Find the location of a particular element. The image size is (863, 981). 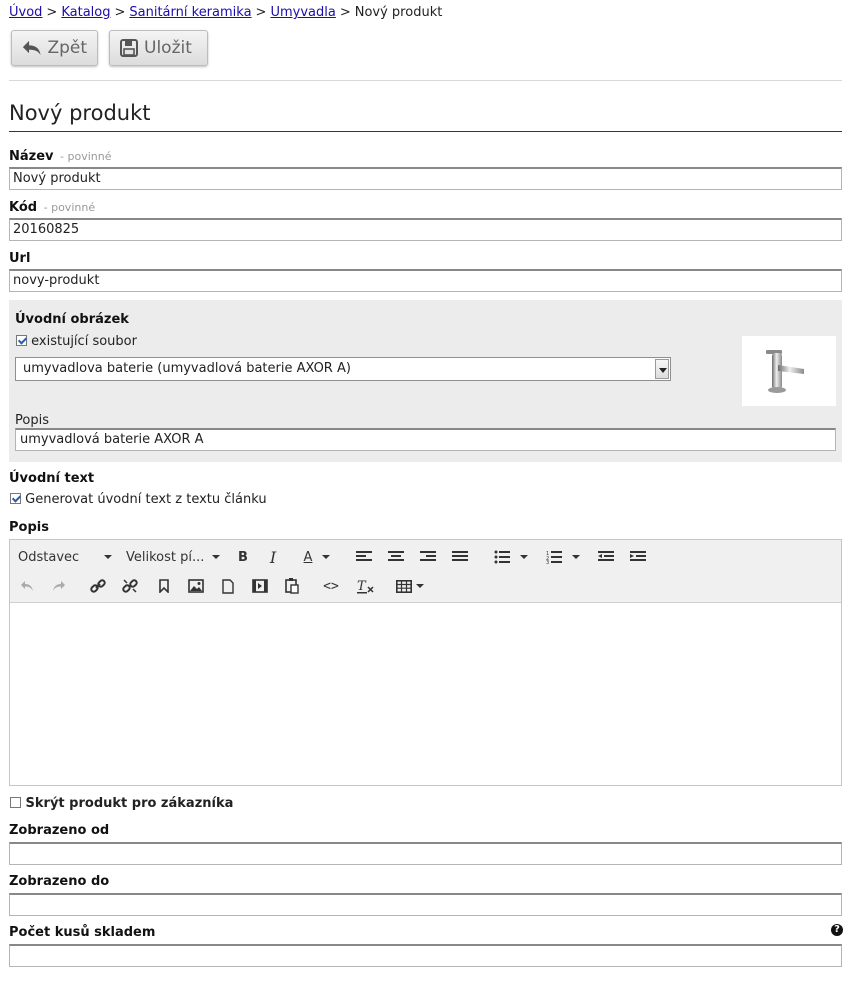

page-title: Nový produkt is located at coordinates (80, 113).